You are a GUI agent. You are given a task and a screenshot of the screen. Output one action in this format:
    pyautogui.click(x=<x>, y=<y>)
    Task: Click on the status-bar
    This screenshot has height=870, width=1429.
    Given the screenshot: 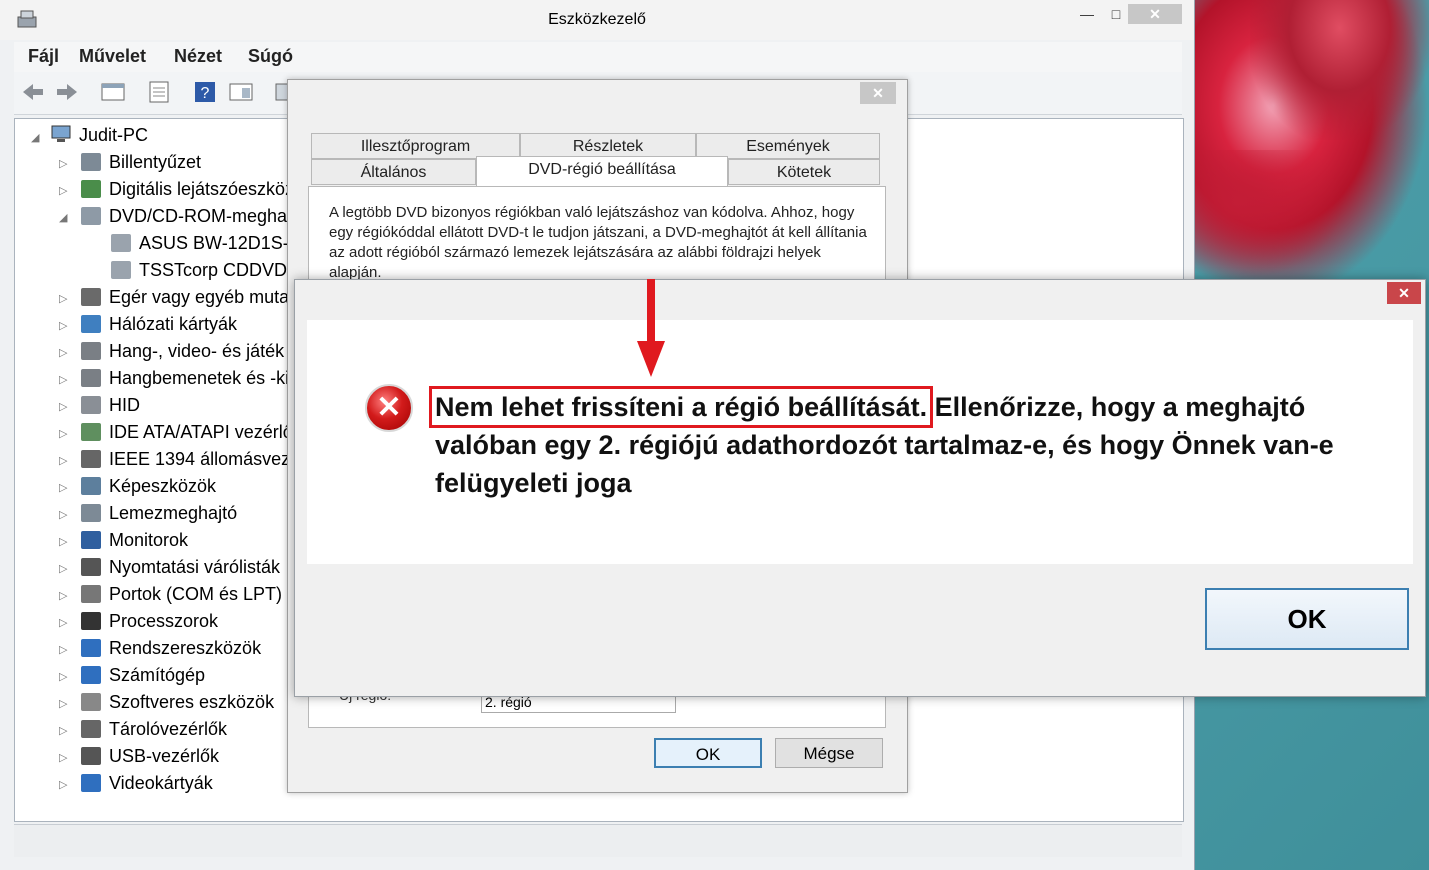 What is the action you would take?
    pyautogui.click(x=598, y=840)
    